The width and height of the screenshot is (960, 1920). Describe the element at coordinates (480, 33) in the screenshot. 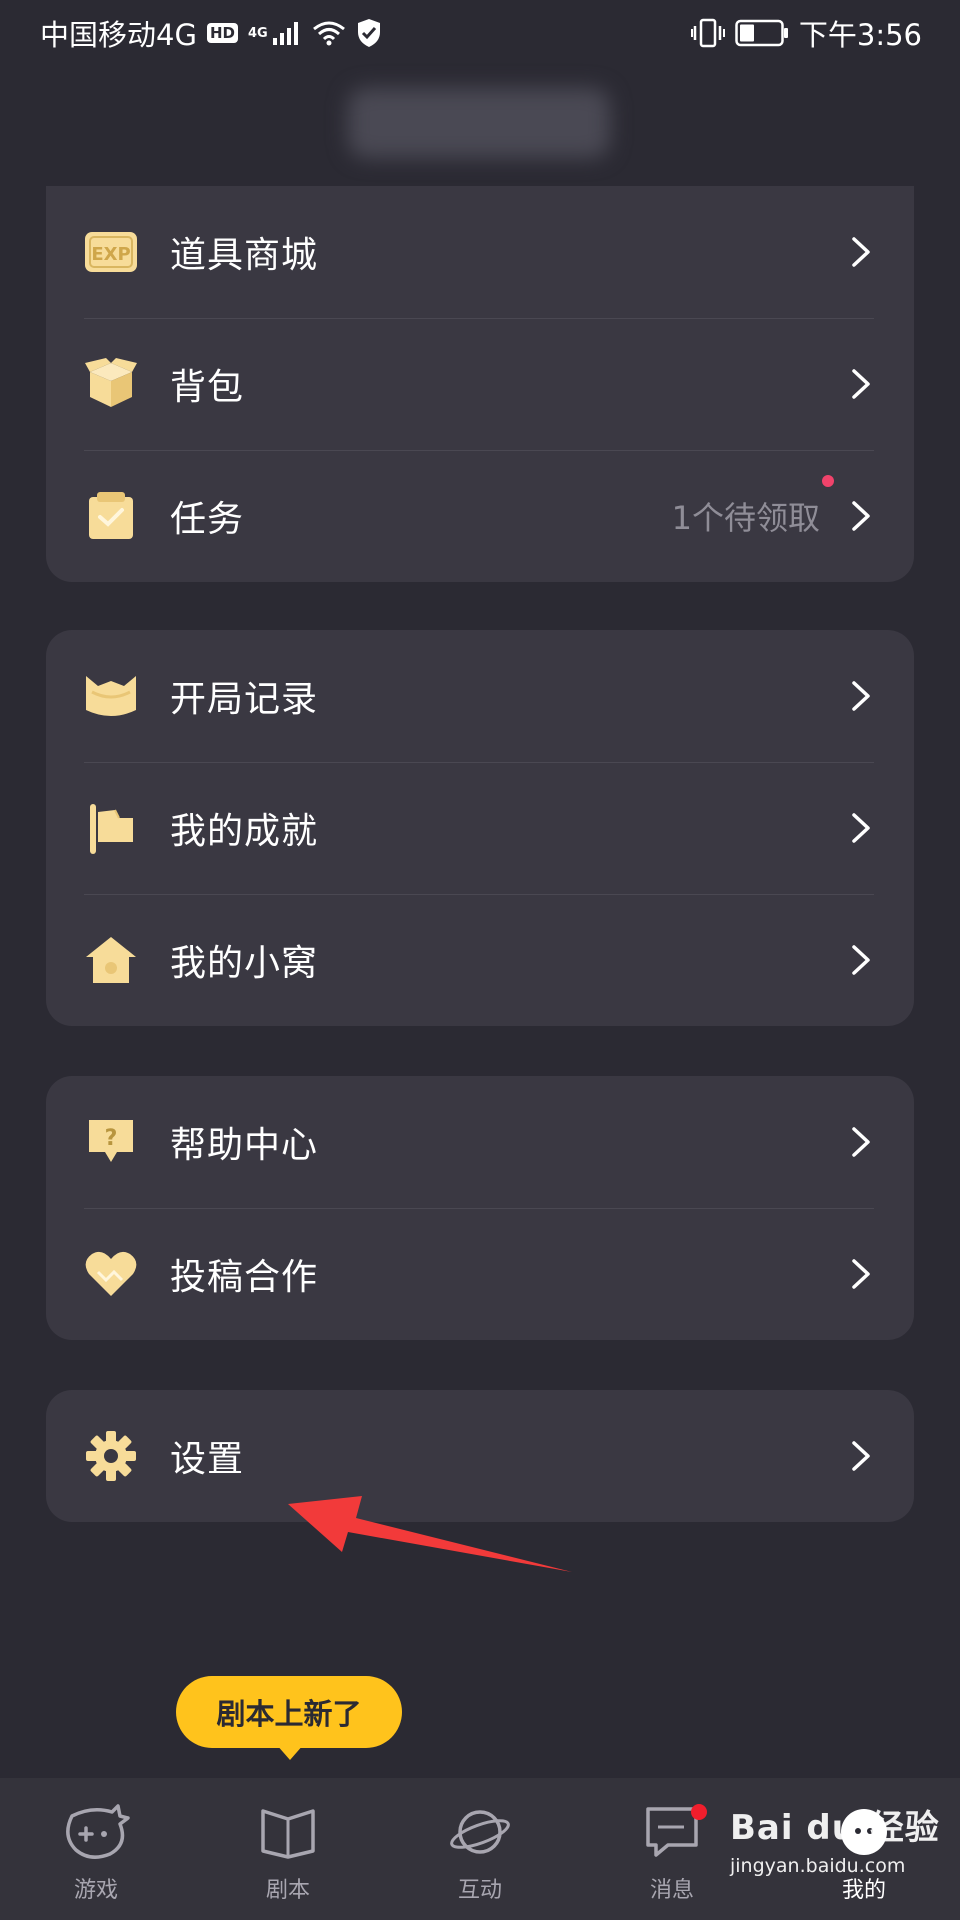

I see `status-bar: 中国移动4G HD 4G 下午3:56` at that location.